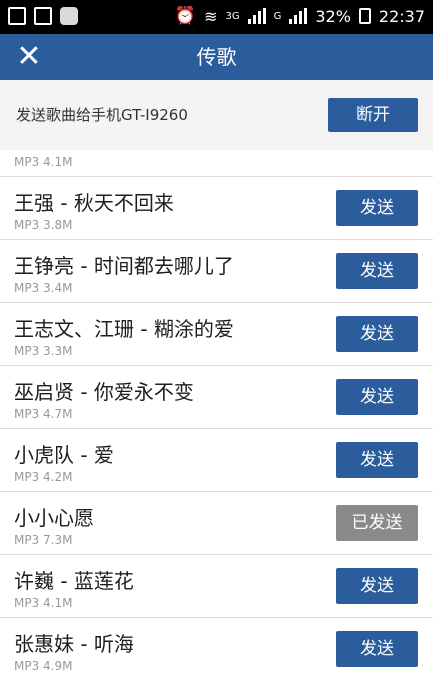  What do you see at coordinates (256, 16) in the screenshot?
I see `signal-icon` at bounding box center [256, 16].